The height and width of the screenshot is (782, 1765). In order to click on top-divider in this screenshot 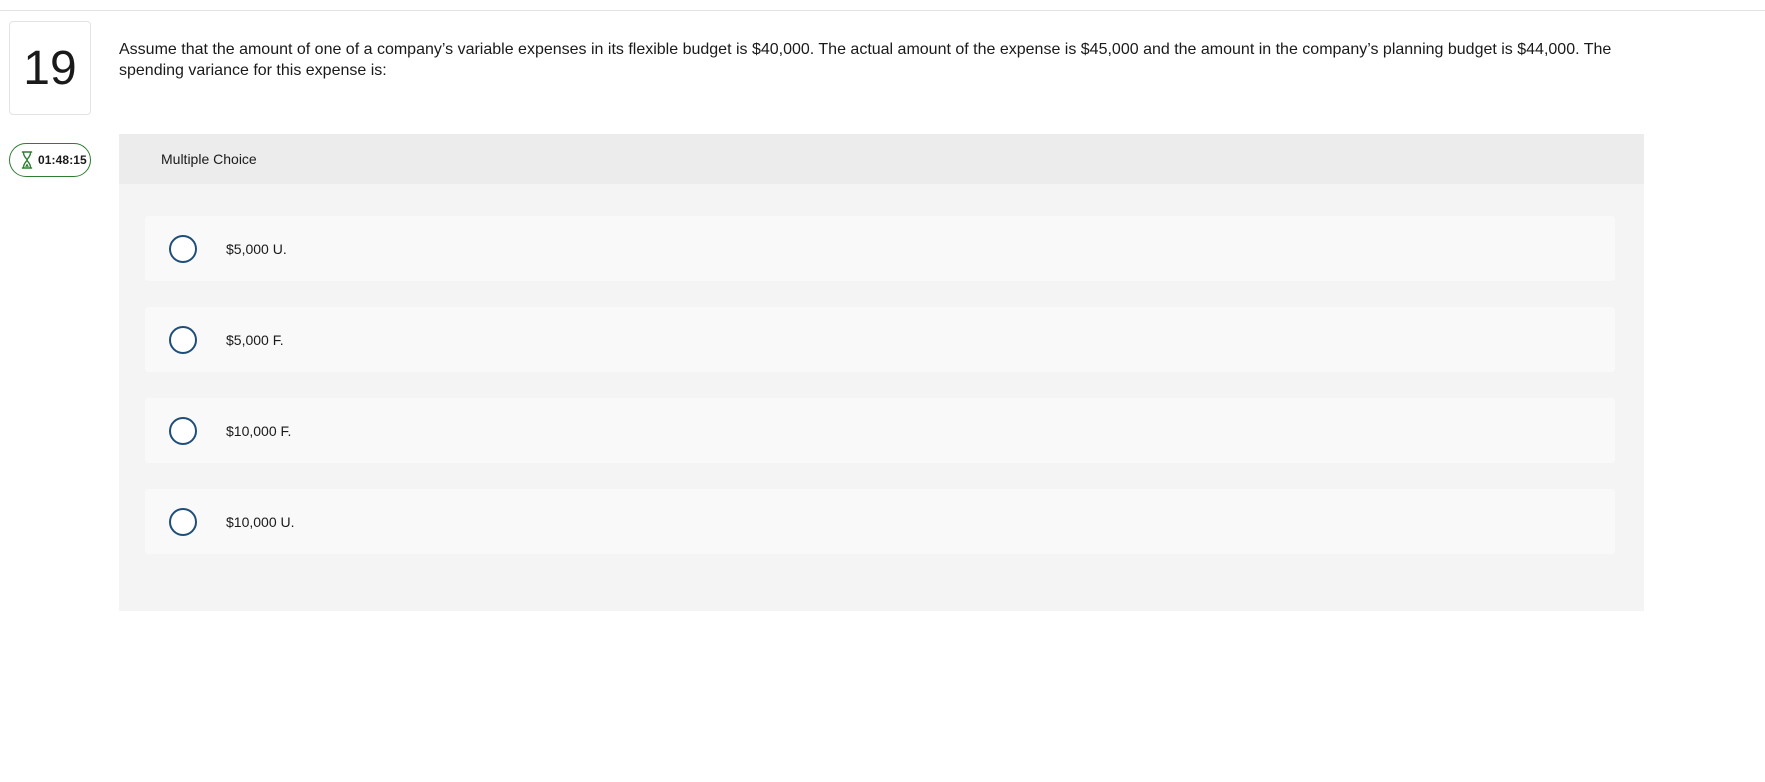, I will do `click(882, 10)`.